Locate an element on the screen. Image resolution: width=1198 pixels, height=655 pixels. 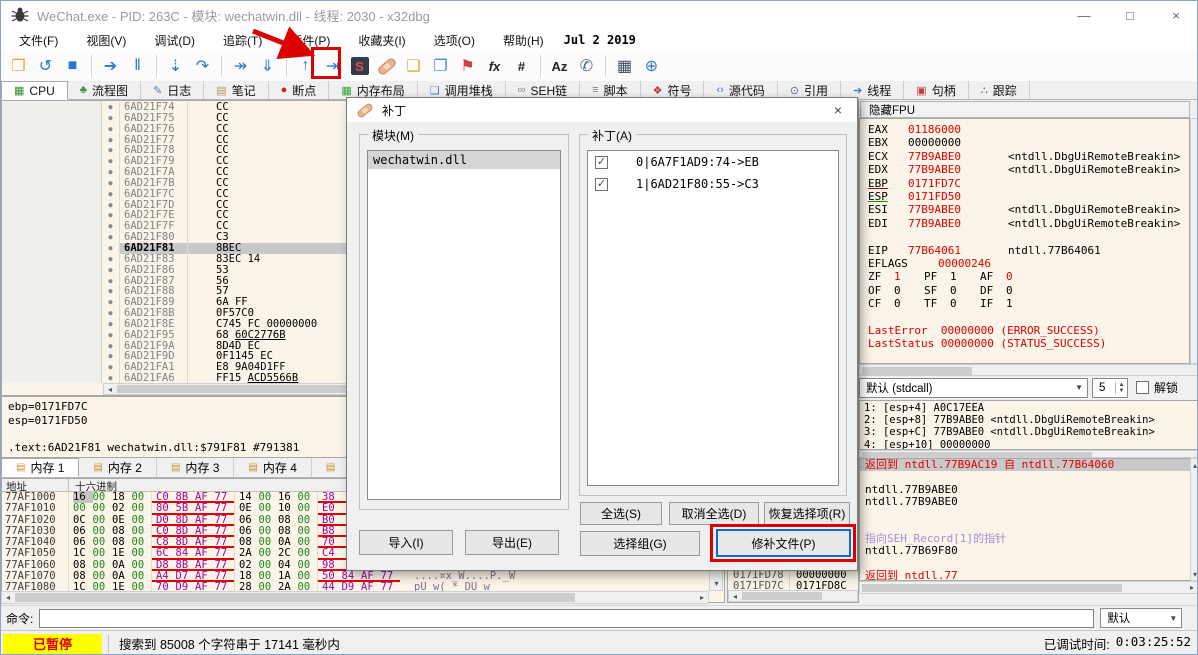
select-group-button: 选择组(G) is located at coordinates (640, 543).